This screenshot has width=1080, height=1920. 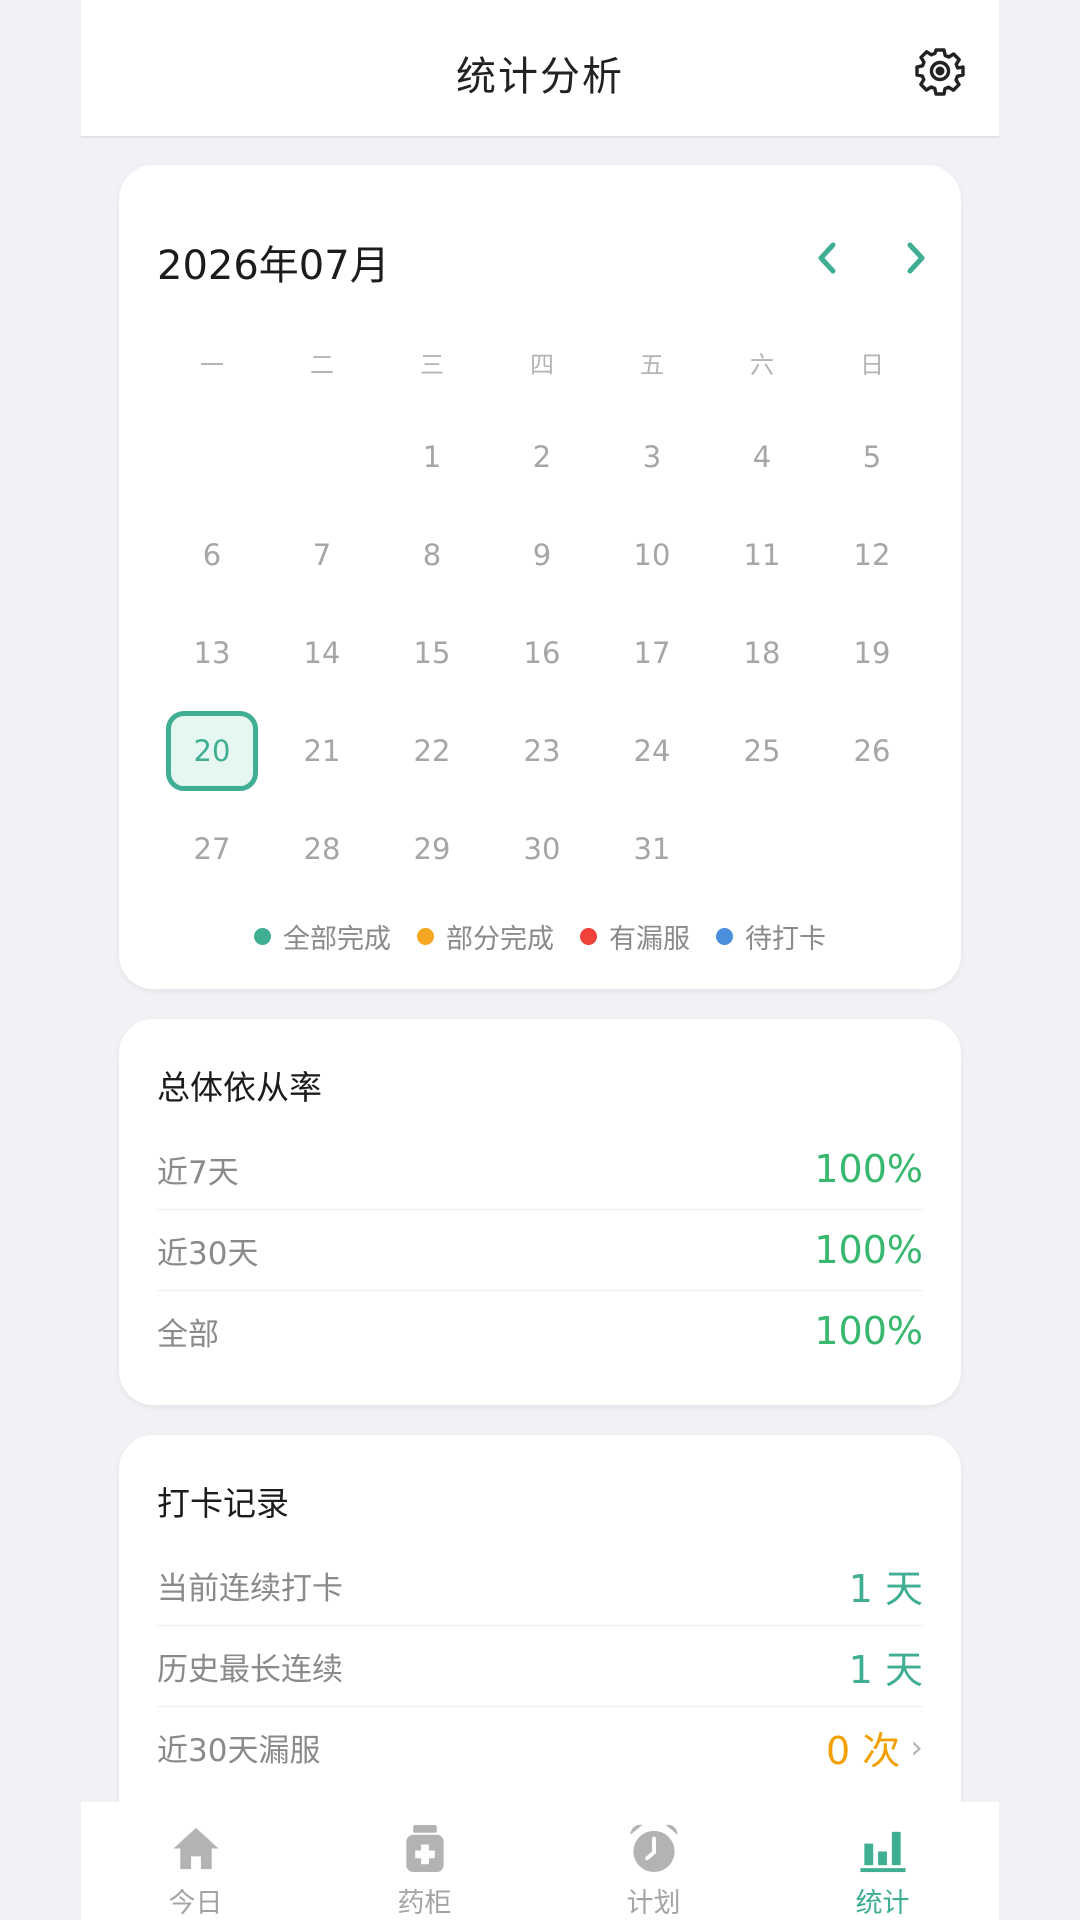 What do you see at coordinates (863, 1750) in the screenshot?
I see `stat-value: 0 次` at bounding box center [863, 1750].